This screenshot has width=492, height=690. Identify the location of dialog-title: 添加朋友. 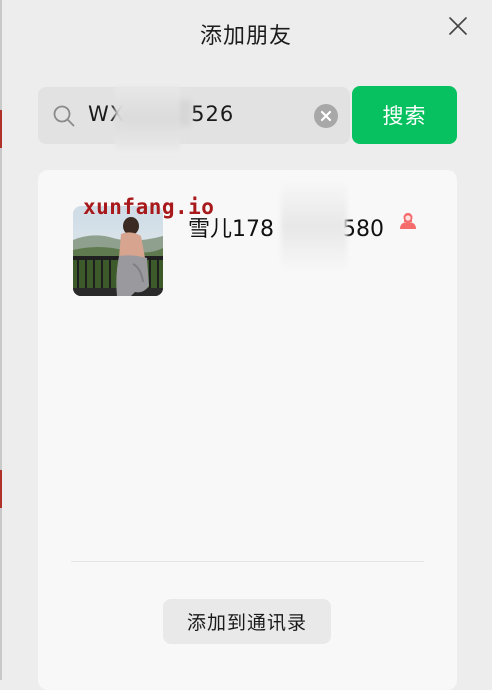
(245, 36).